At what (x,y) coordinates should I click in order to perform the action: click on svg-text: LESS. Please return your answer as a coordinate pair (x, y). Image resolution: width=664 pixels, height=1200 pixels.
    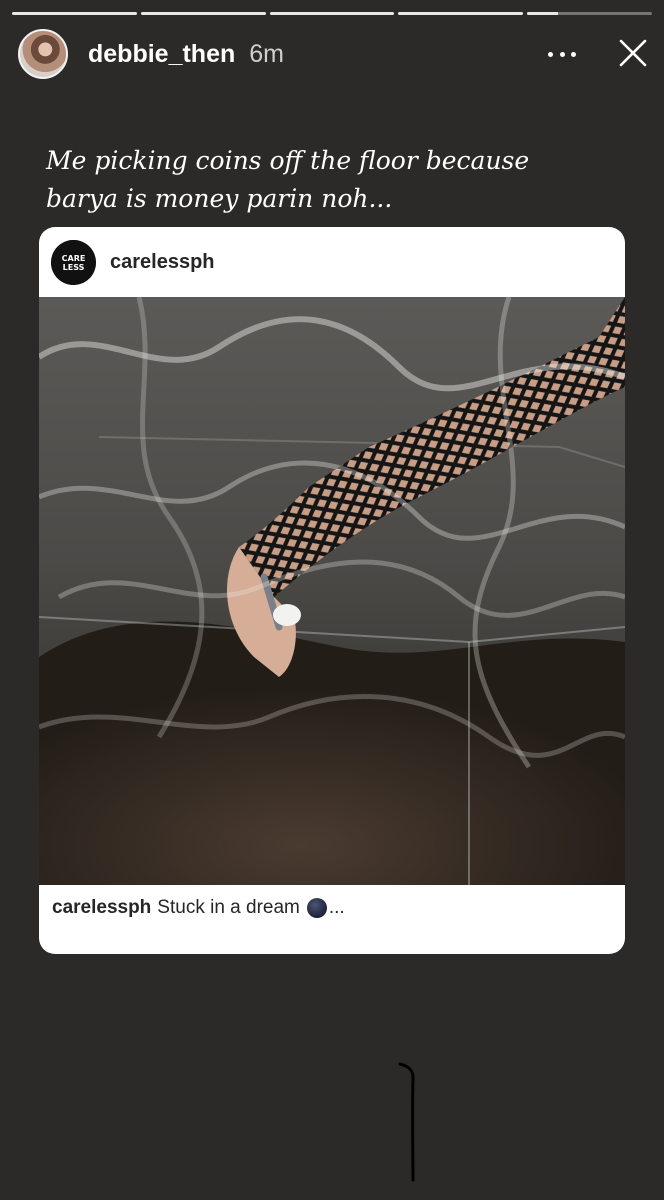
    Looking at the image, I should click on (74, 267).